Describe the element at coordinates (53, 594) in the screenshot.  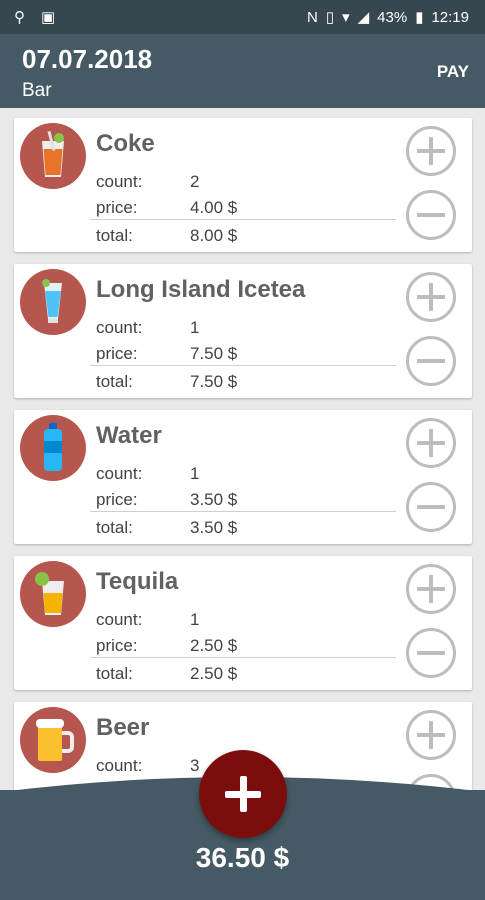
I see `tequila-shot-icon` at that location.